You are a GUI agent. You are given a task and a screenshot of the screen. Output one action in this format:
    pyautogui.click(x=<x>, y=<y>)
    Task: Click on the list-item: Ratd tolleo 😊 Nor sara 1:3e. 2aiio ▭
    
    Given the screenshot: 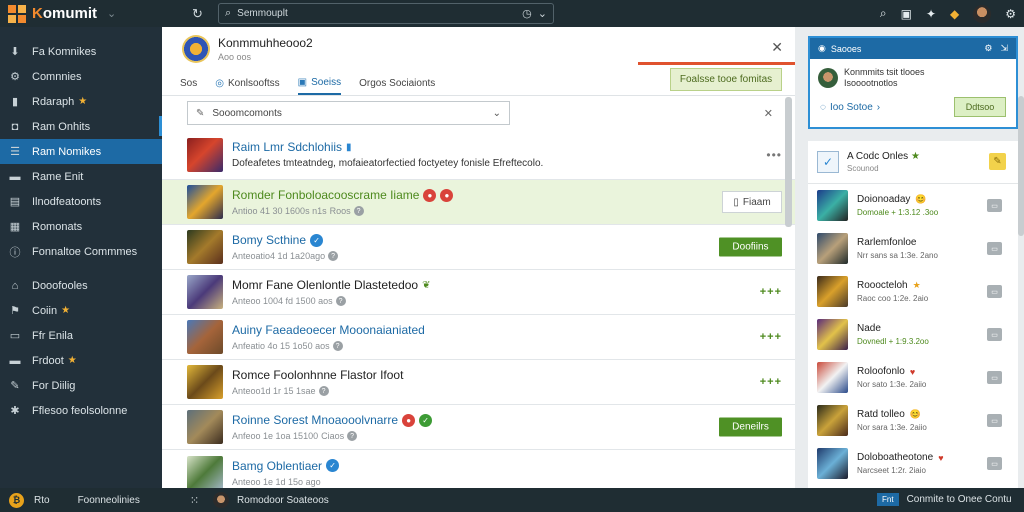 What is the action you would take?
    pyautogui.click(x=913, y=420)
    